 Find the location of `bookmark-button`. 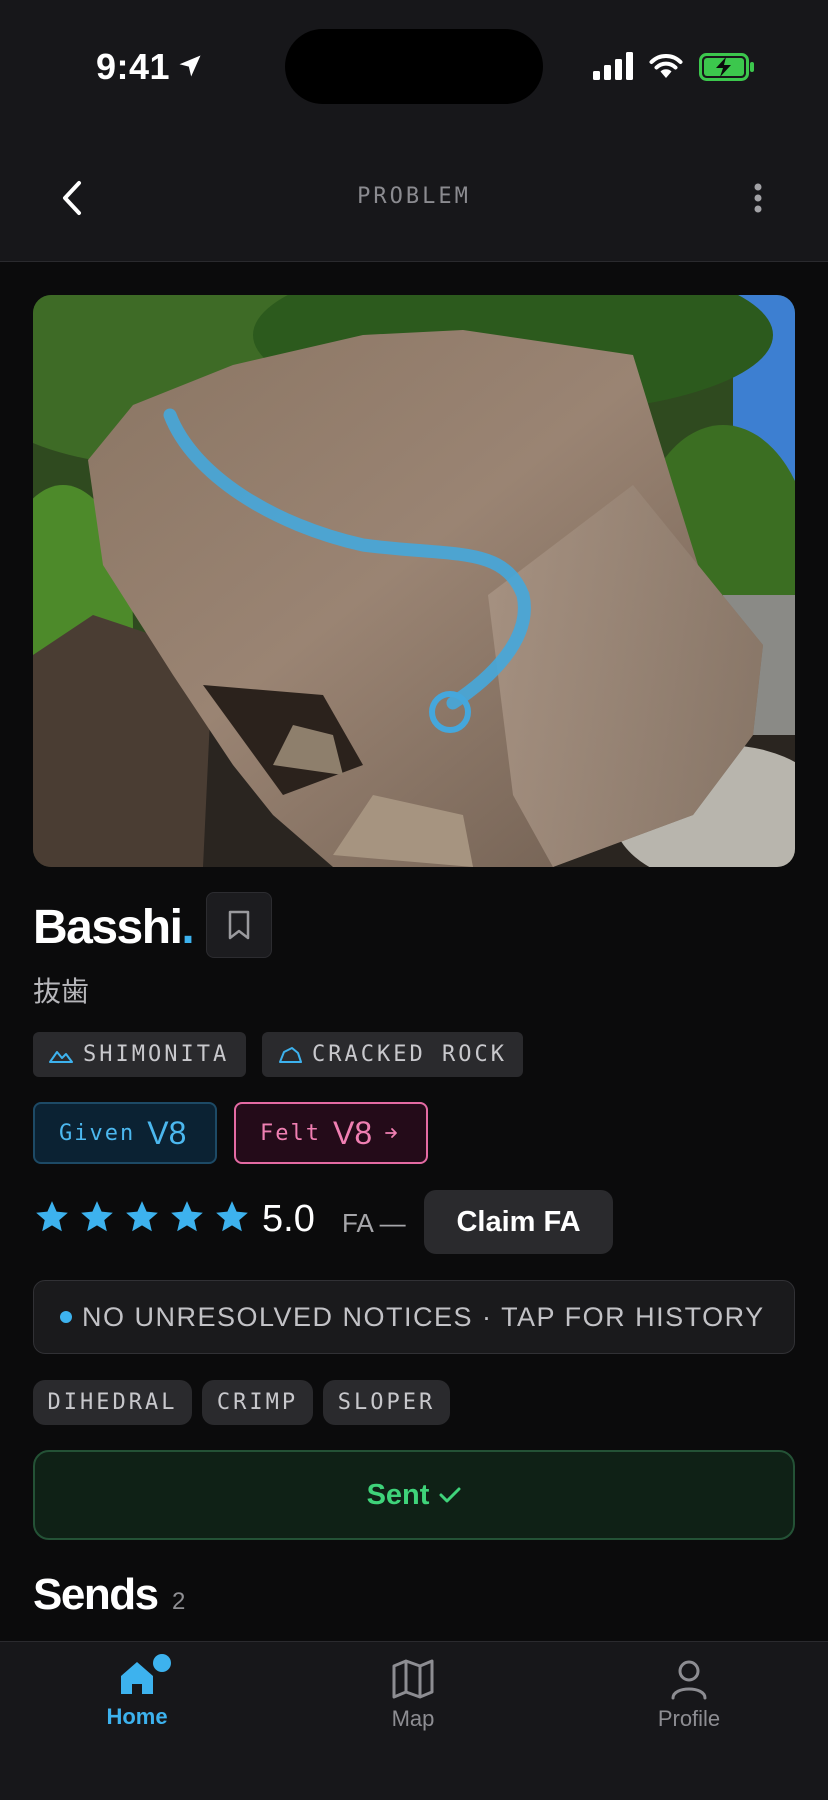

bookmark-button is located at coordinates (239, 925).